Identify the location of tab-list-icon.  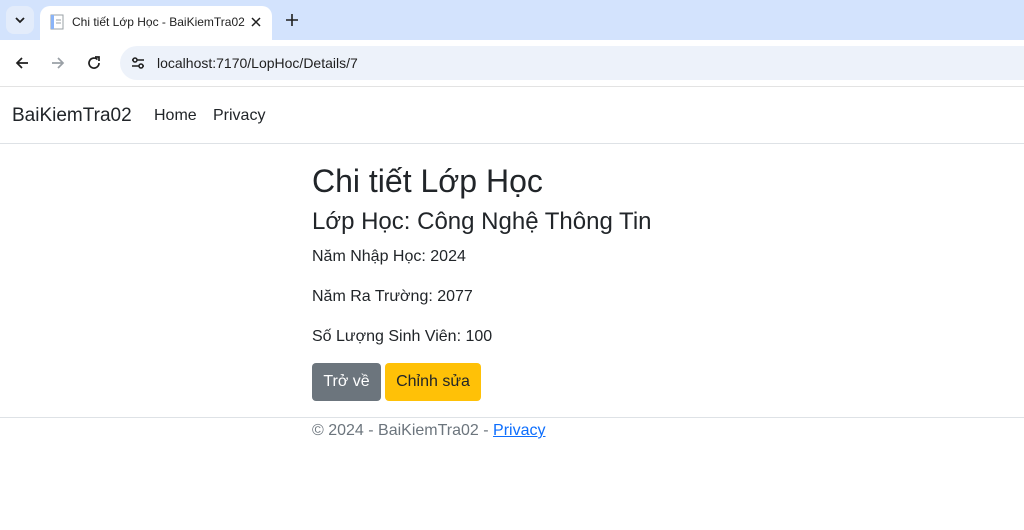
(20, 20).